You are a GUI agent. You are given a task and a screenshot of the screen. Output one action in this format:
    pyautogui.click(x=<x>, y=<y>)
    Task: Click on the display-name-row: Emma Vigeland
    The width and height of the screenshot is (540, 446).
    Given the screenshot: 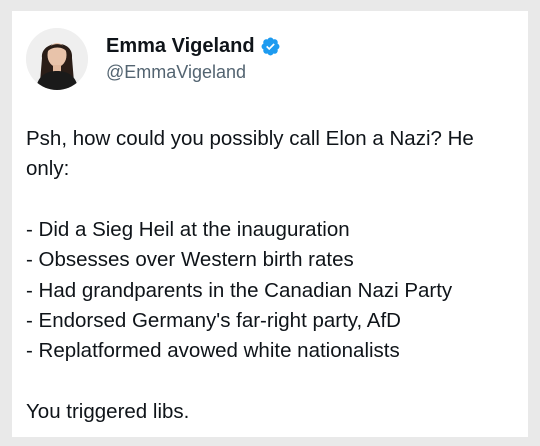 What is the action you would take?
    pyautogui.click(x=193, y=46)
    